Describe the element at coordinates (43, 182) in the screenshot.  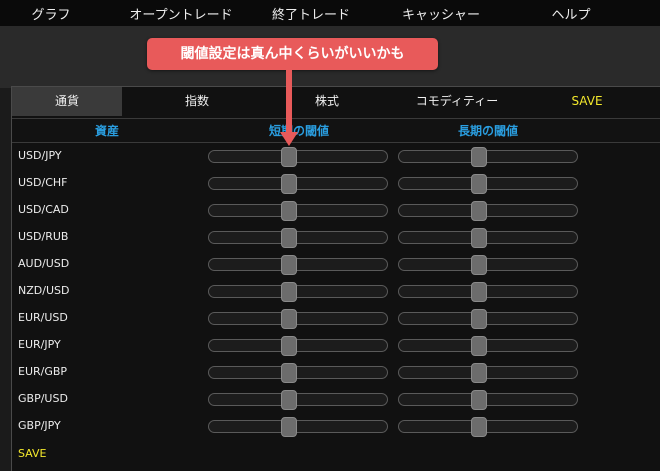
I see `asset-label: USD/CHF` at that location.